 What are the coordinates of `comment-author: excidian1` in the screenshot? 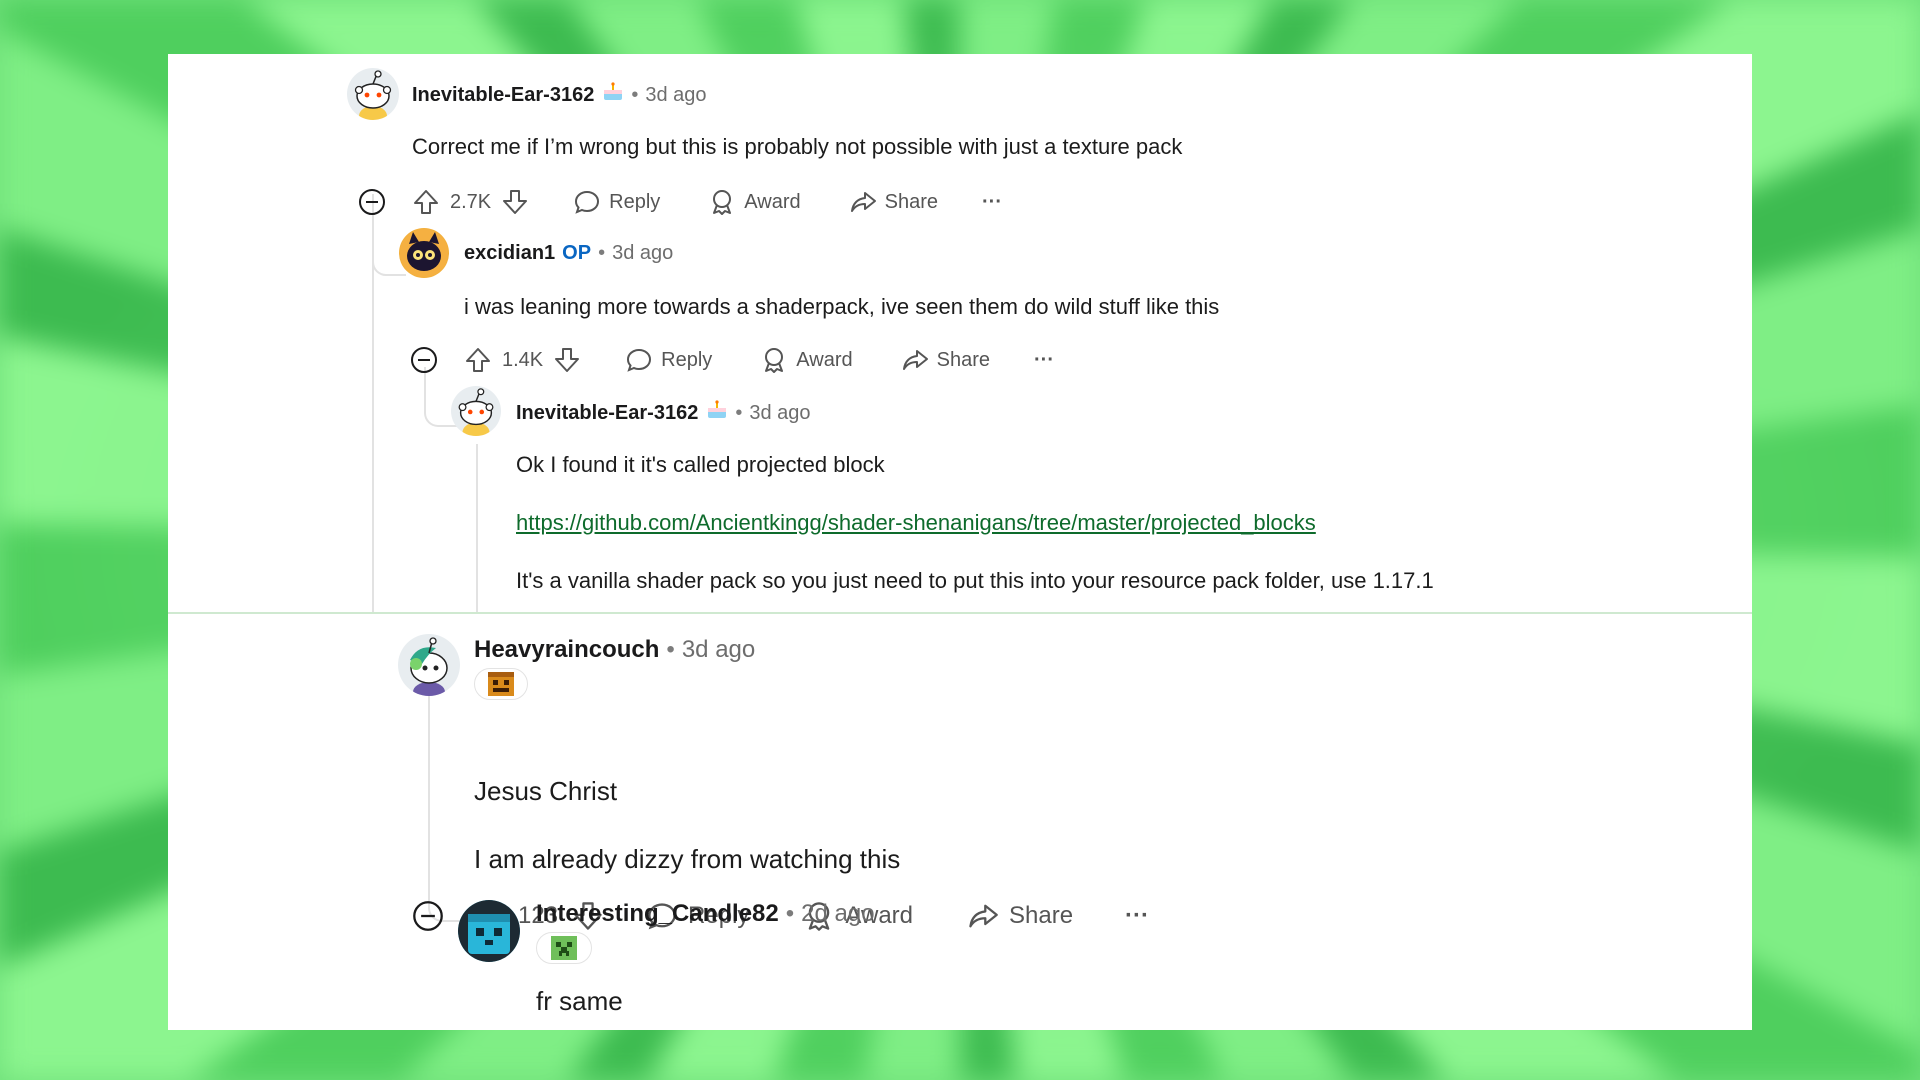 It's located at (509, 253).